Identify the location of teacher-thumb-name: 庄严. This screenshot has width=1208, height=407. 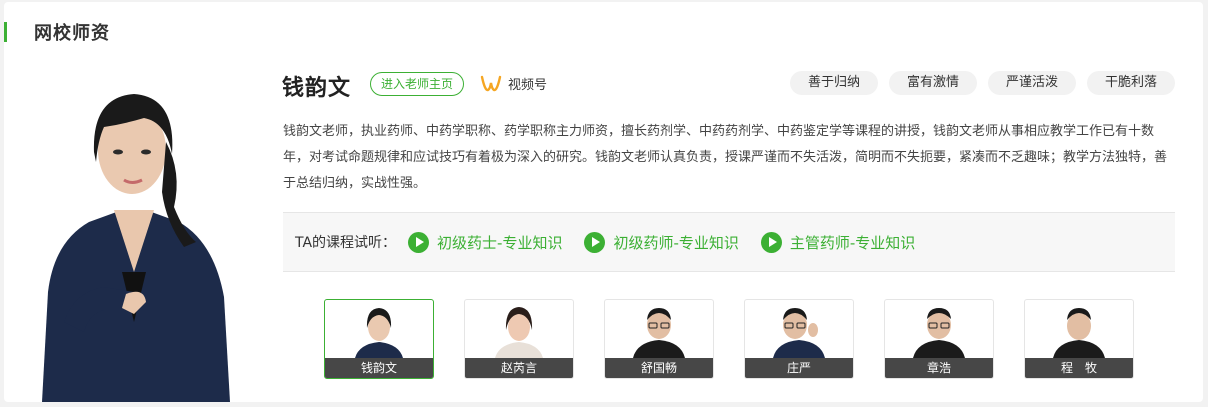
(799, 368).